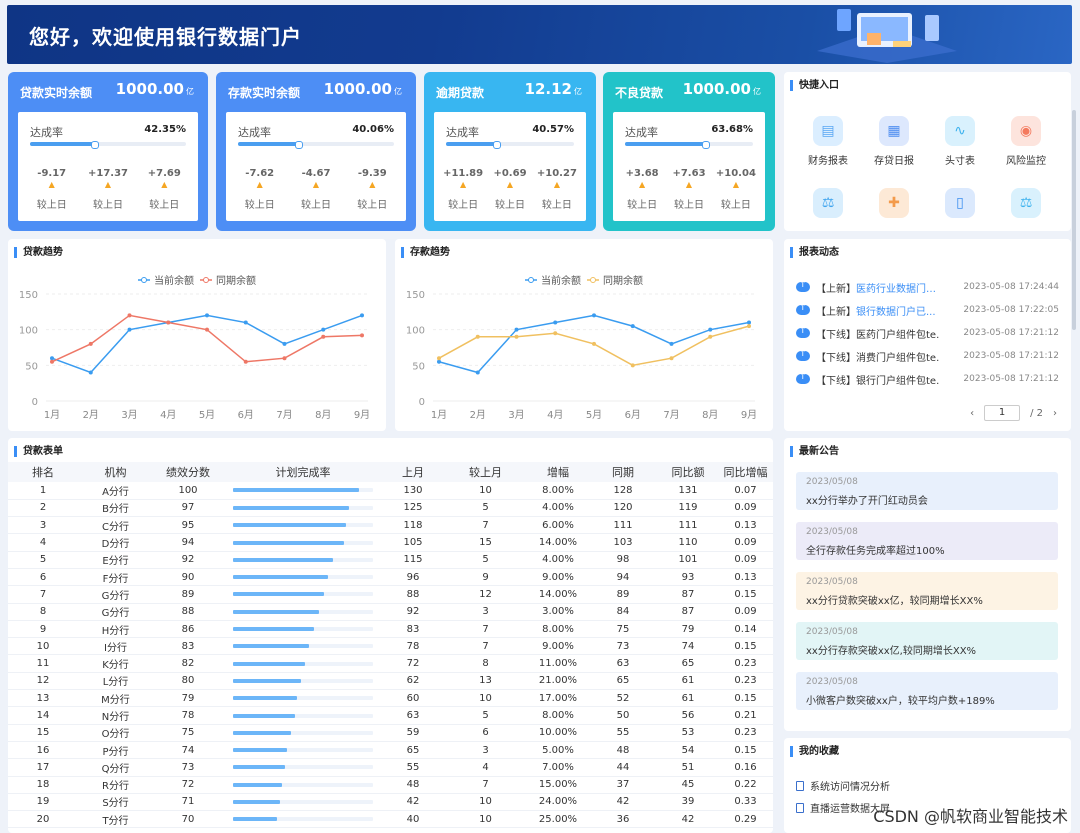 The image size is (1080, 833). I want to click on table-row: 11 K分行 82 72 8 11.00% 63 65 0.23, so click(390, 663).